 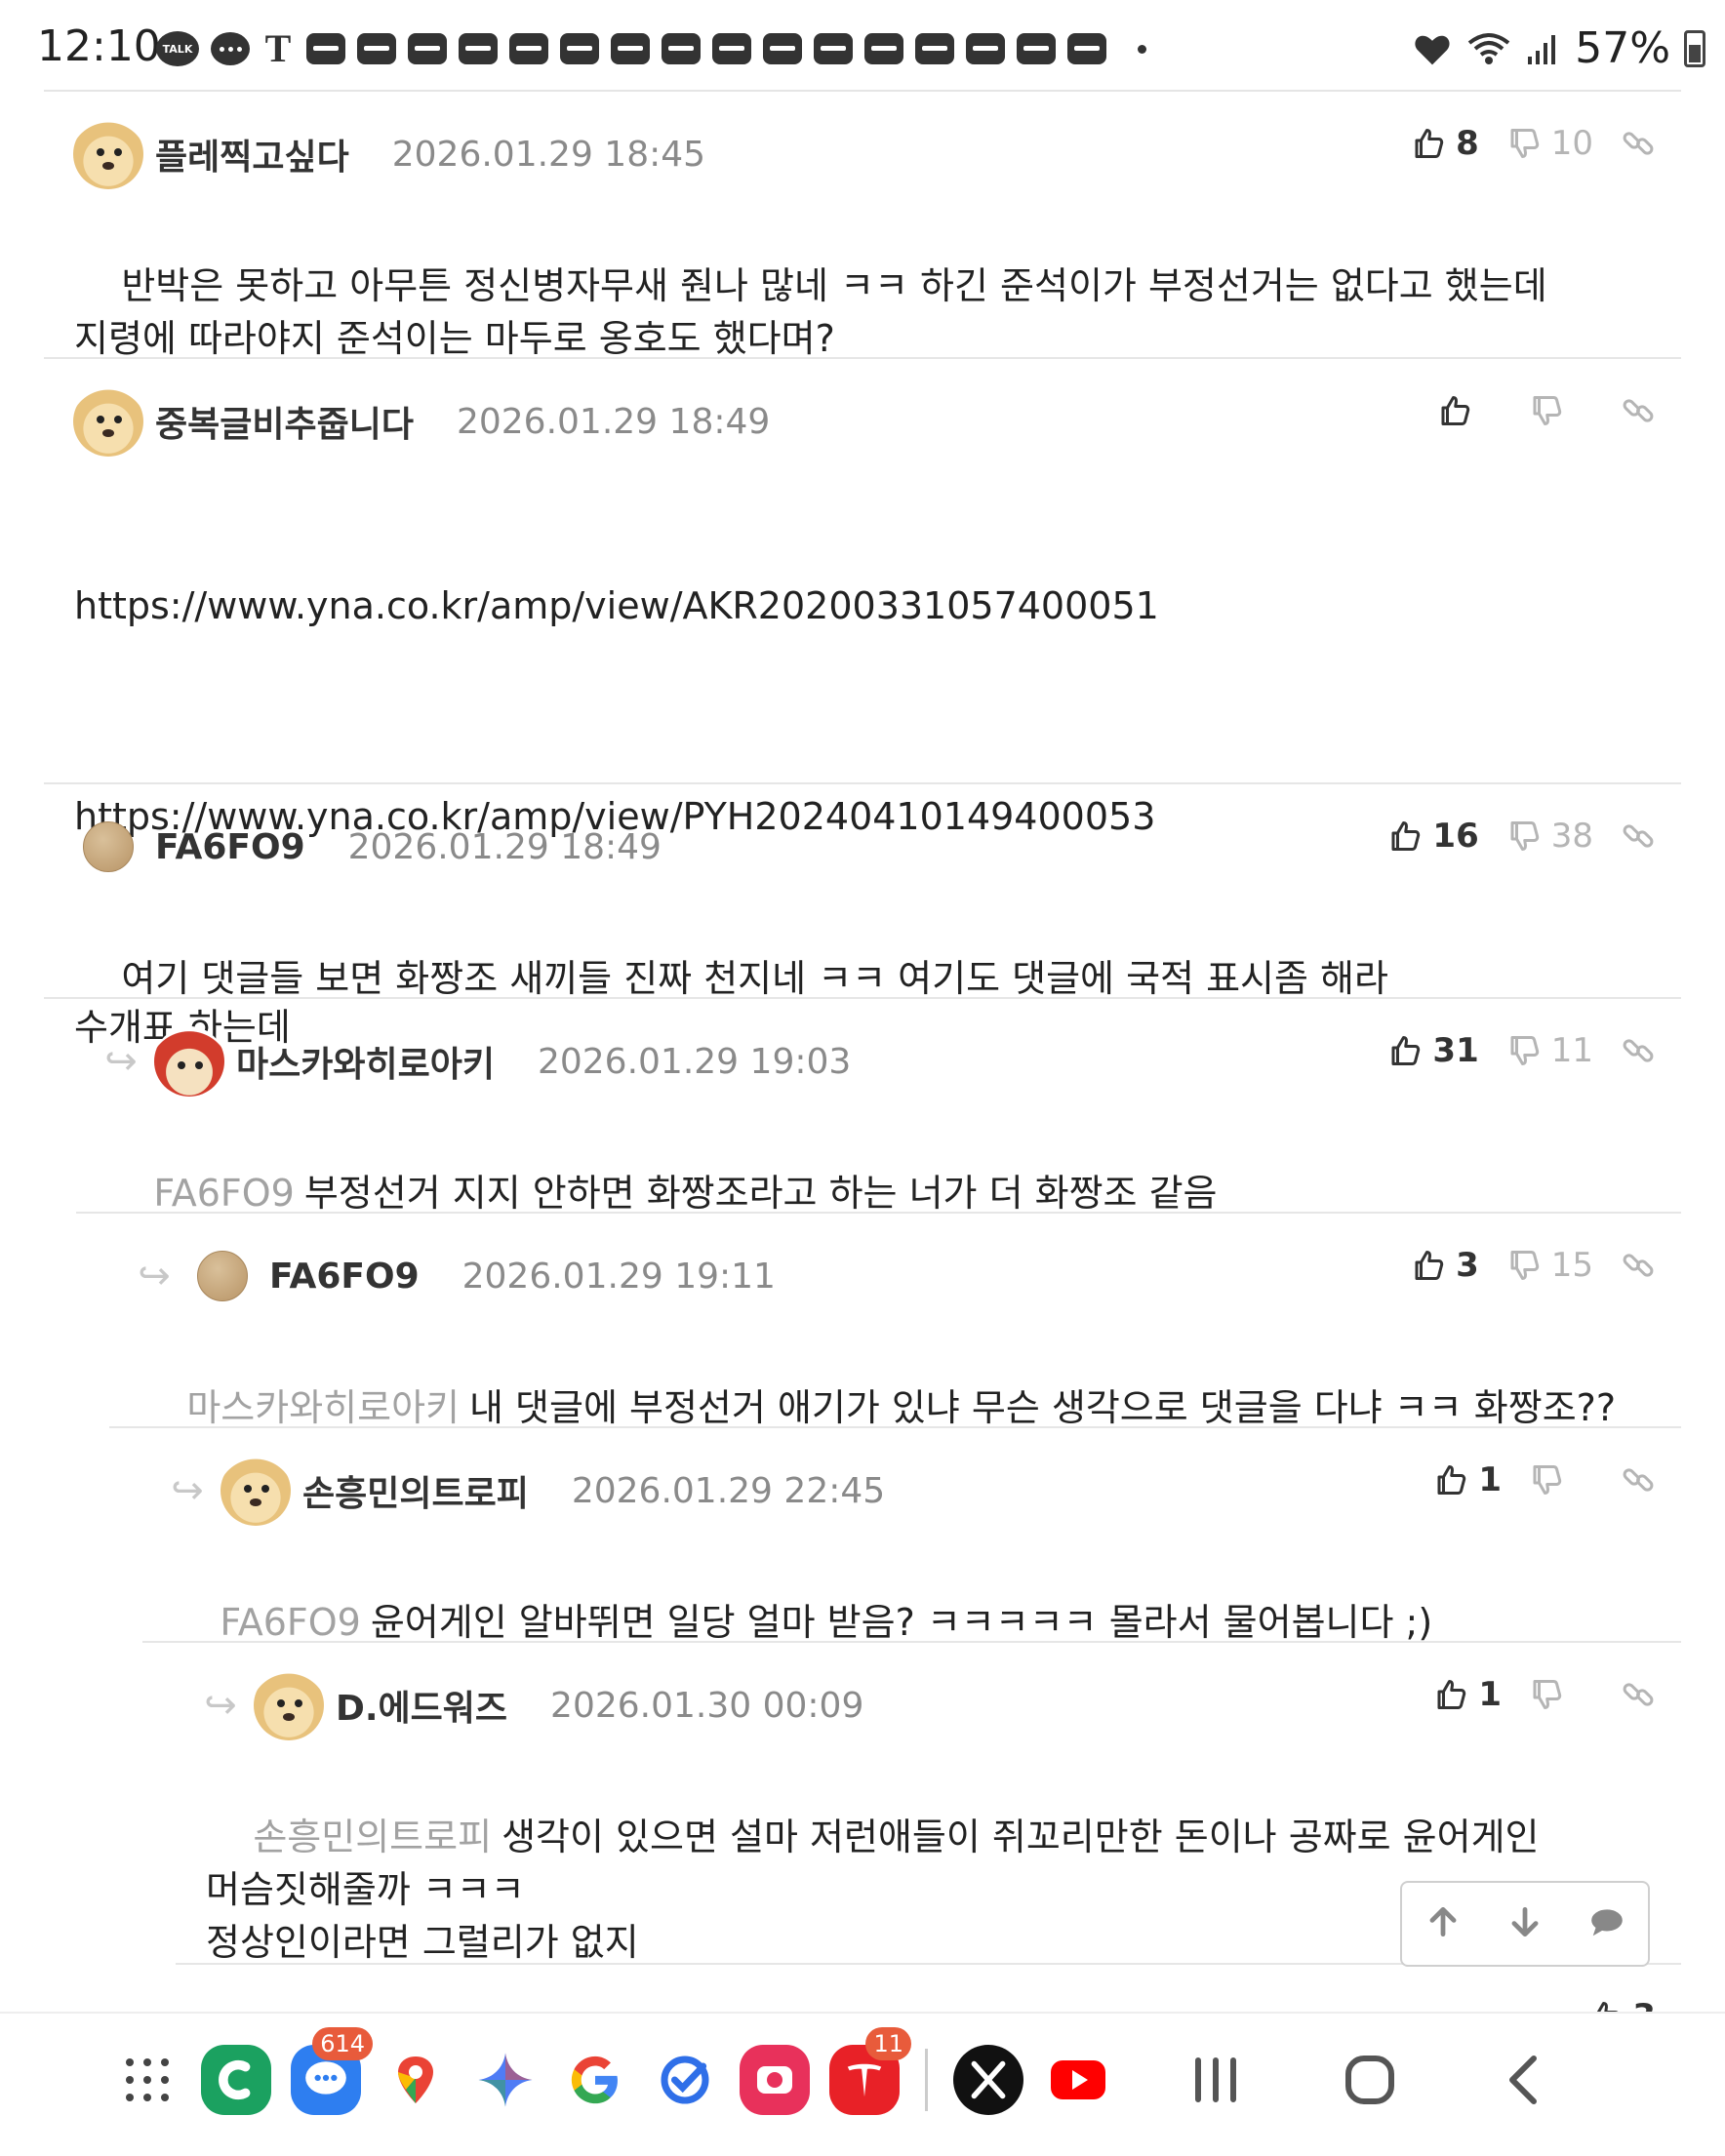 I want to click on comment-actions: 31 11, so click(x=1508, y=1050).